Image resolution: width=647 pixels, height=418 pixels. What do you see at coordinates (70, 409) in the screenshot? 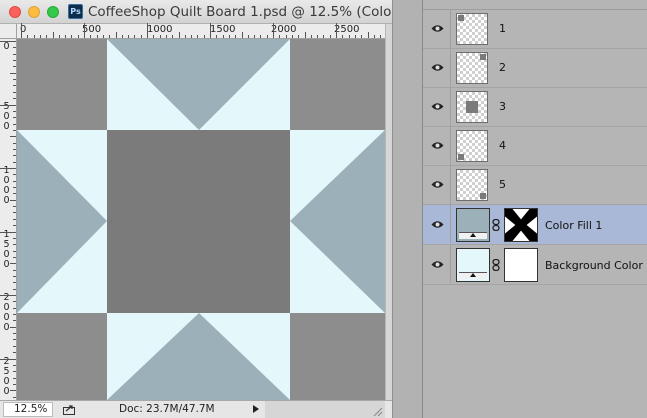
I see `share-icon` at bounding box center [70, 409].